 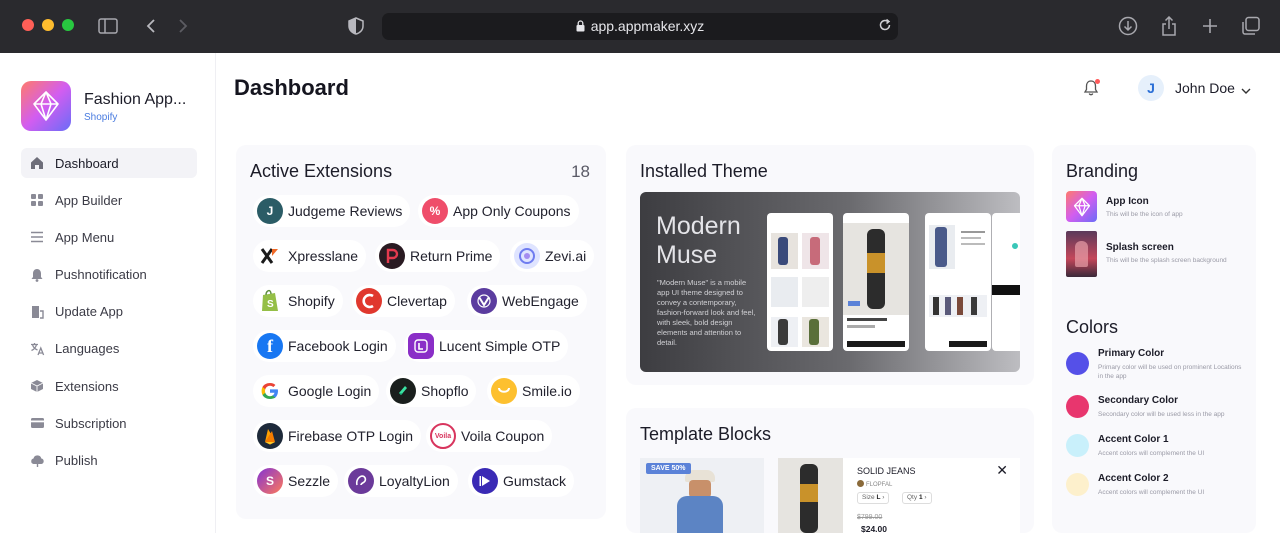 What do you see at coordinates (1169, 26) in the screenshot?
I see `share-icon` at bounding box center [1169, 26].